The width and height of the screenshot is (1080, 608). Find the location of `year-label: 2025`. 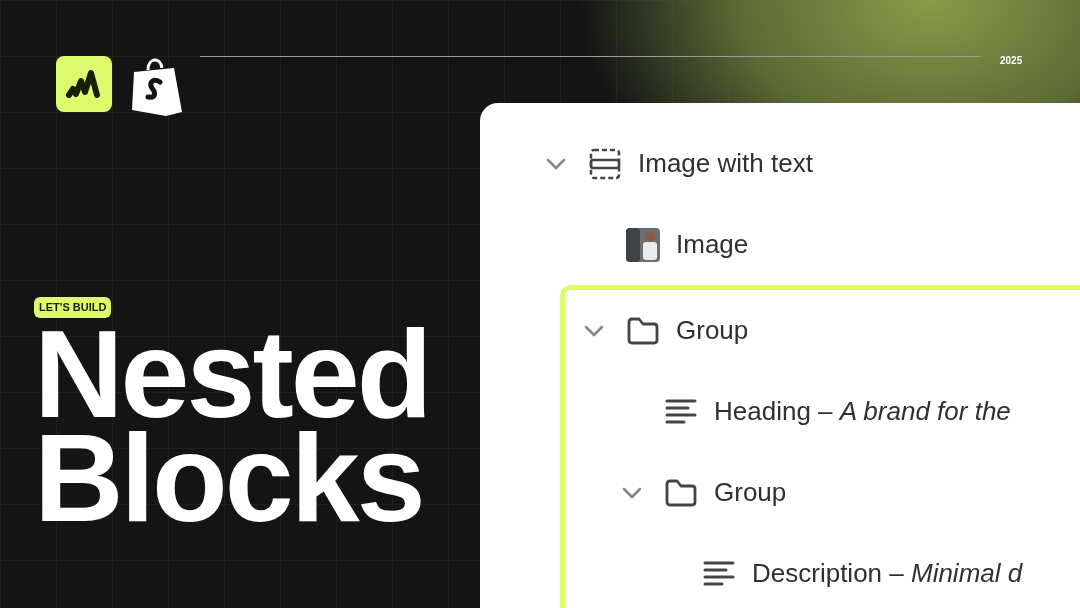

year-label: 2025 is located at coordinates (1011, 61).